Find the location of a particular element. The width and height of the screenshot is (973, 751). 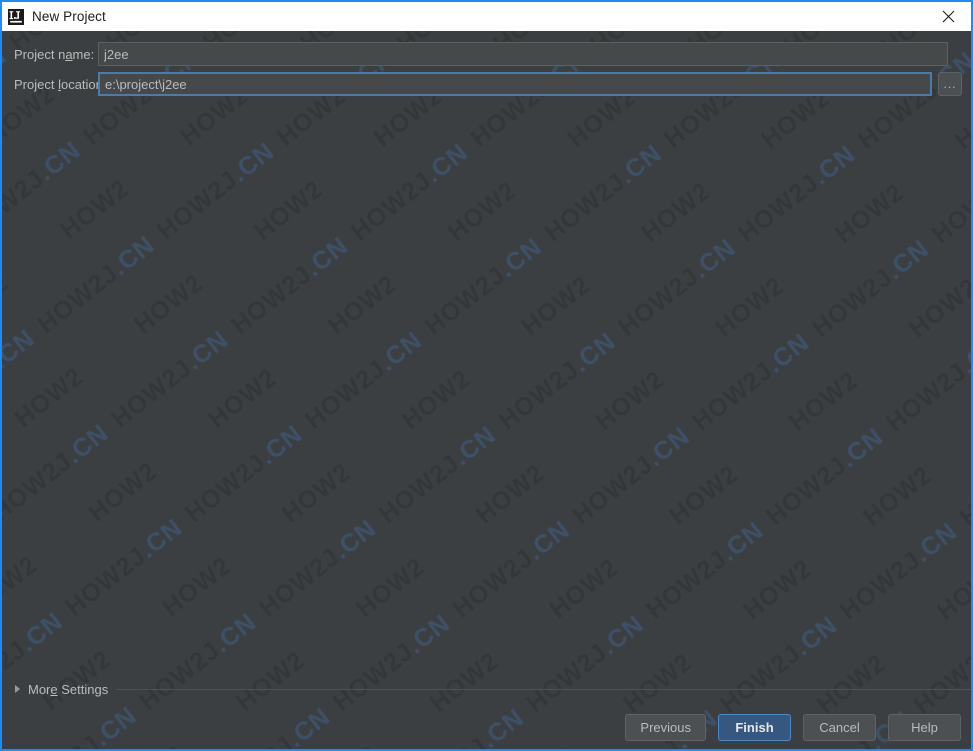

close-button is located at coordinates (948, 16).